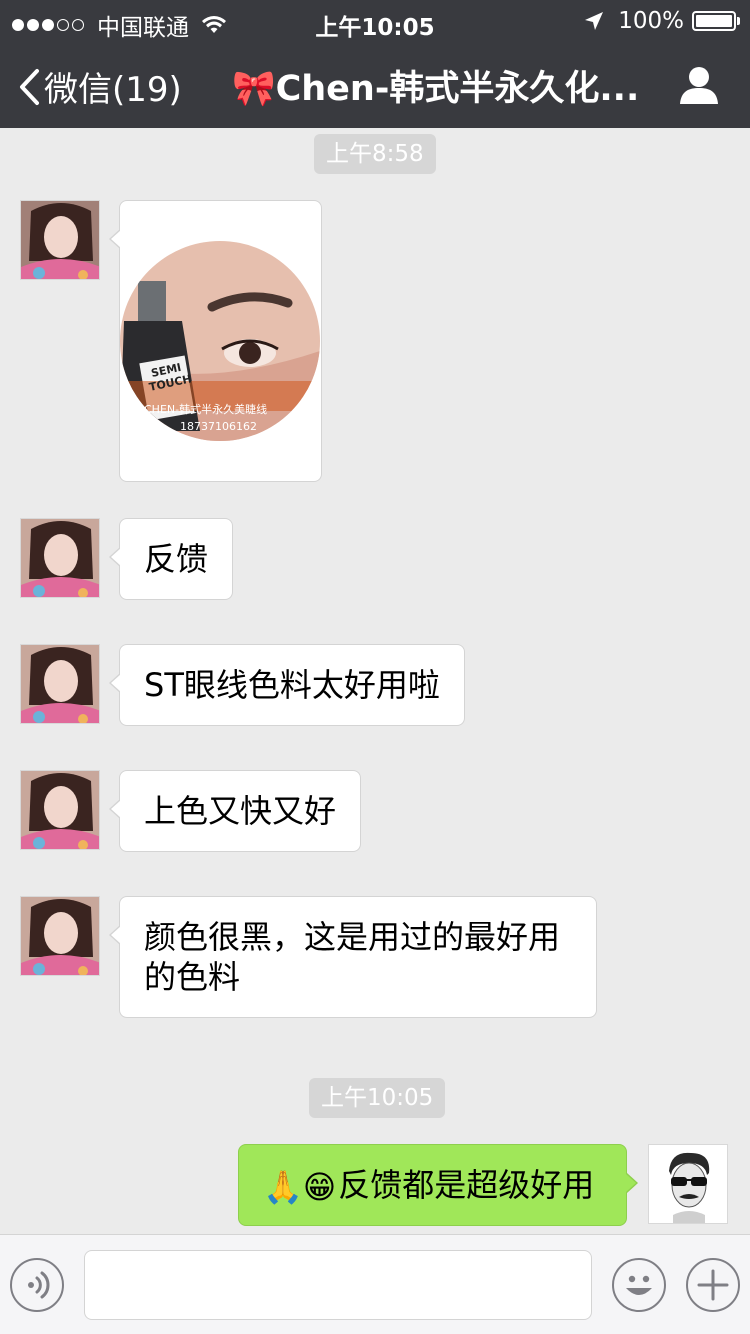 This screenshot has height=1334, width=750. I want to click on emoji-button, so click(639, 1285).